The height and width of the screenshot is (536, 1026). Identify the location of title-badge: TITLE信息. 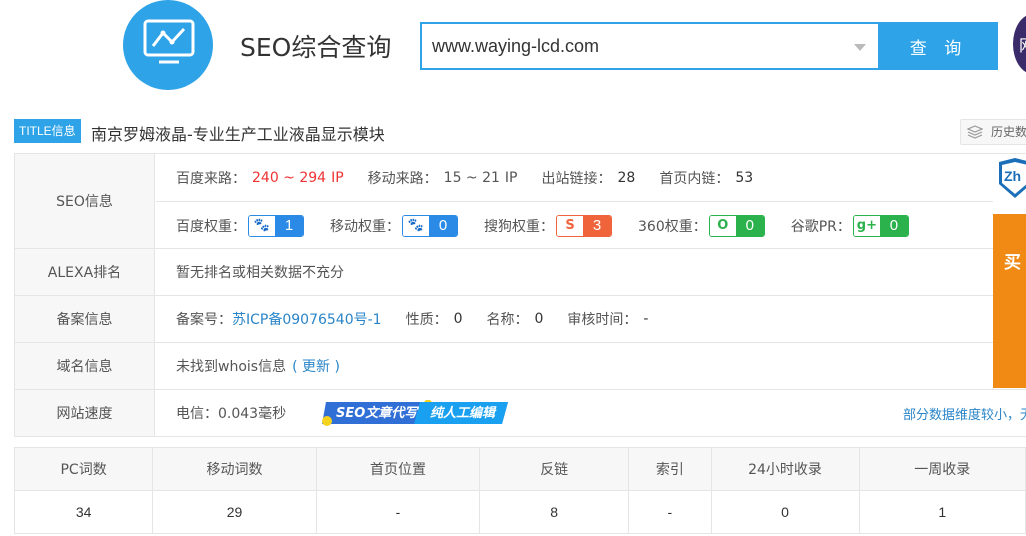
(47, 131).